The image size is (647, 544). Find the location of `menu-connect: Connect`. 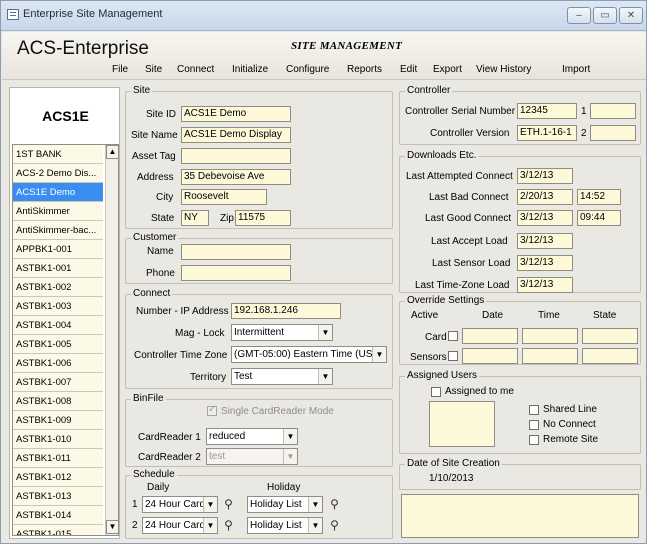

menu-connect: Connect is located at coordinates (195, 69).